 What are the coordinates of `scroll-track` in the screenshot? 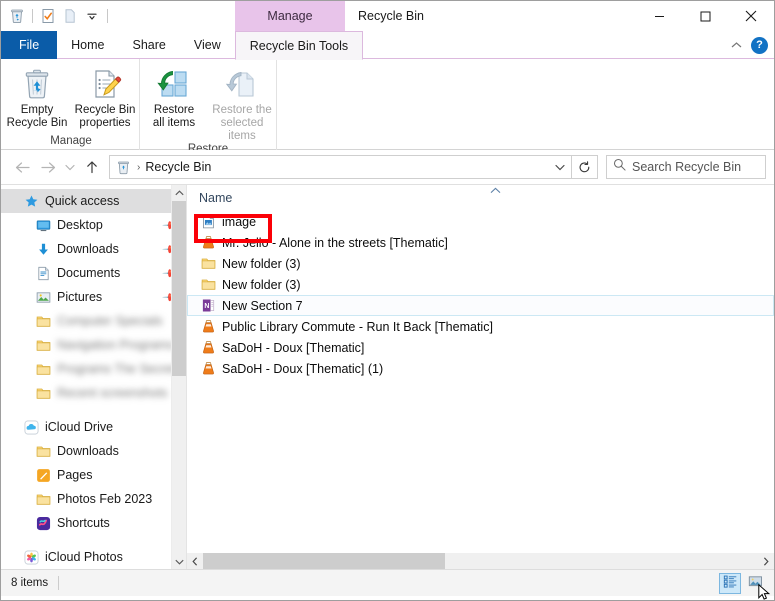 It's located at (480, 561).